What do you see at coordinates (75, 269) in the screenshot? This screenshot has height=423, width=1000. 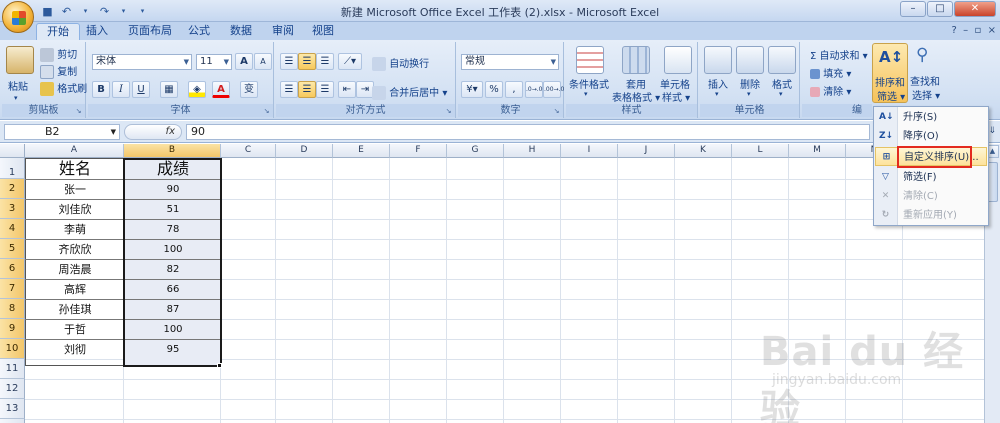 I see `name-cell: 周浩晨` at bounding box center [75, 269].